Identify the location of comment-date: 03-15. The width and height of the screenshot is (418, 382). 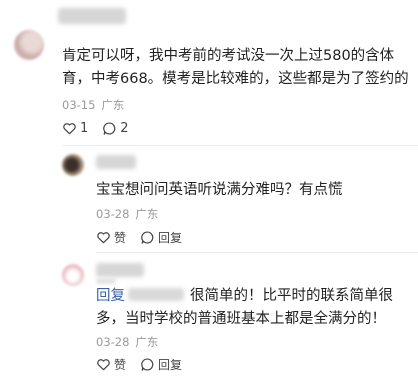
(79, 105).